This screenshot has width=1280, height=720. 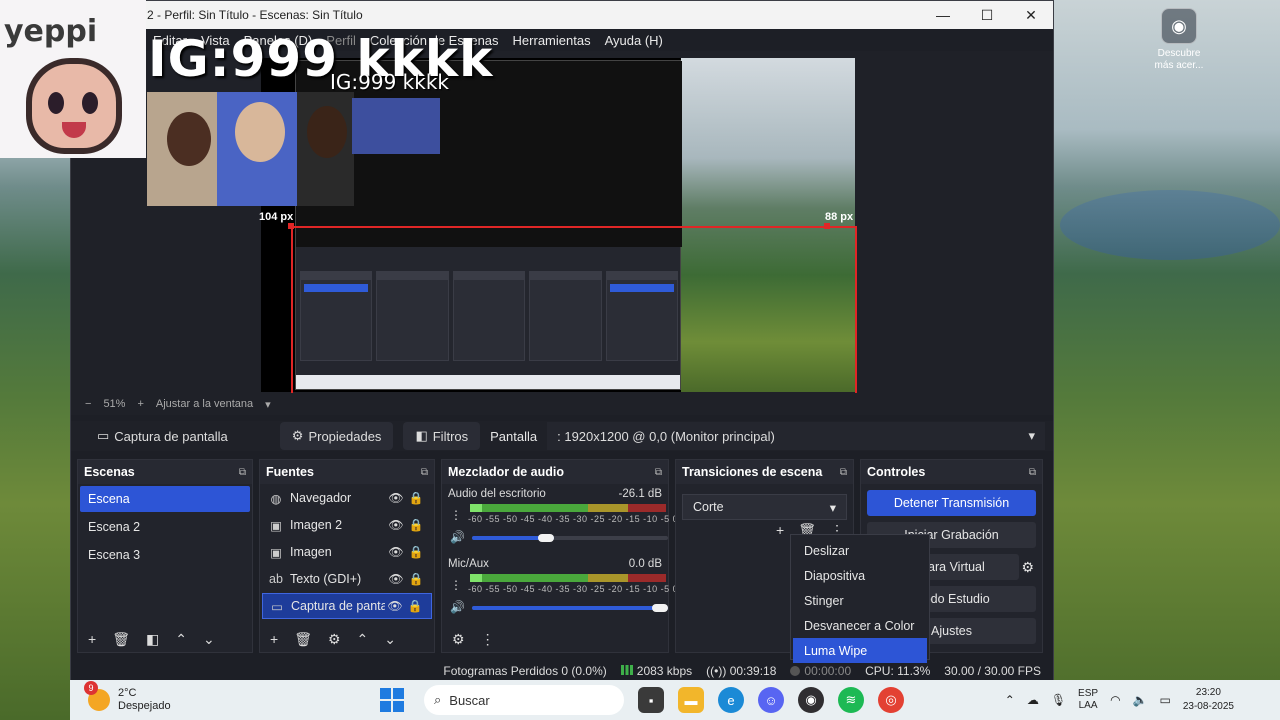 What do you see at coordinates (1088, 705) in the screenshot?
I see `keyboard-layout: LAA` at bounding box center [1088, 705].